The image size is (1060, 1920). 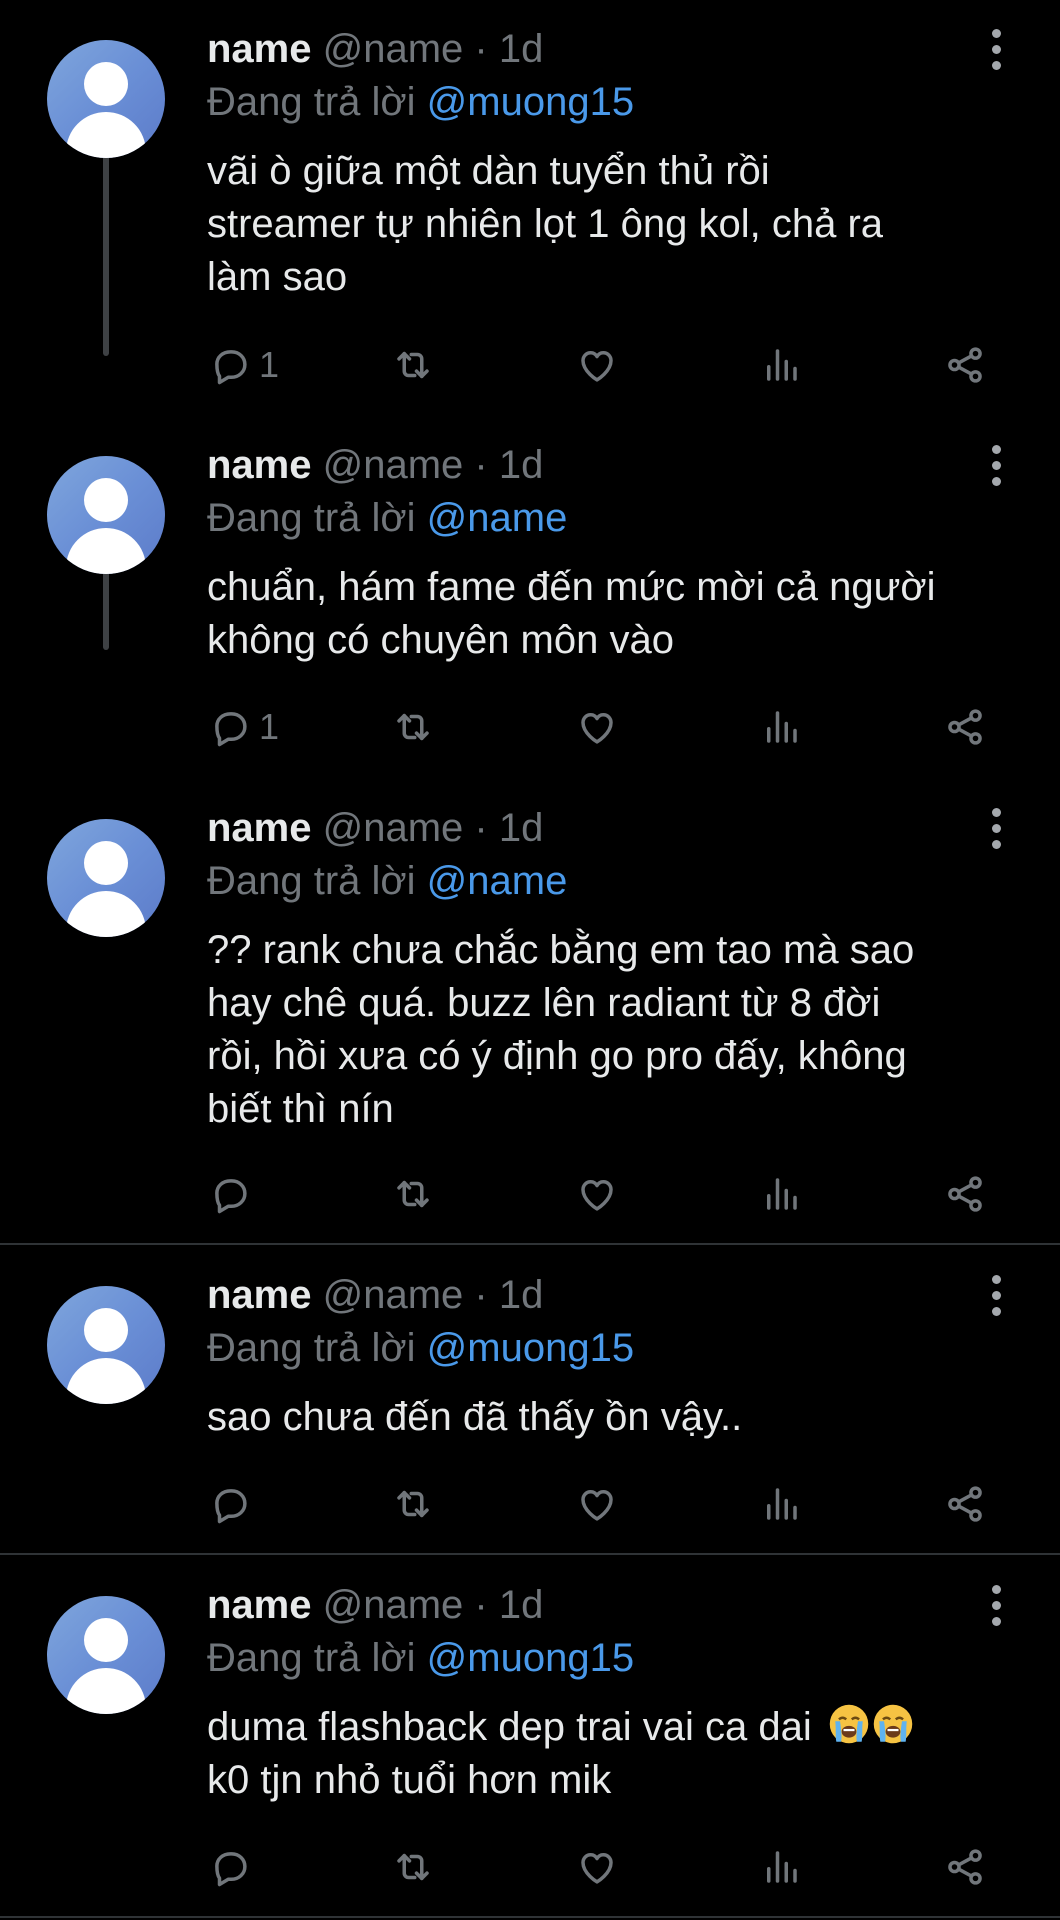 What do you see at coordinates (420, 1348) in the screenshot?
I see `reply-context: Đang trả lời @muong15` at bounding box center [420, 1348].